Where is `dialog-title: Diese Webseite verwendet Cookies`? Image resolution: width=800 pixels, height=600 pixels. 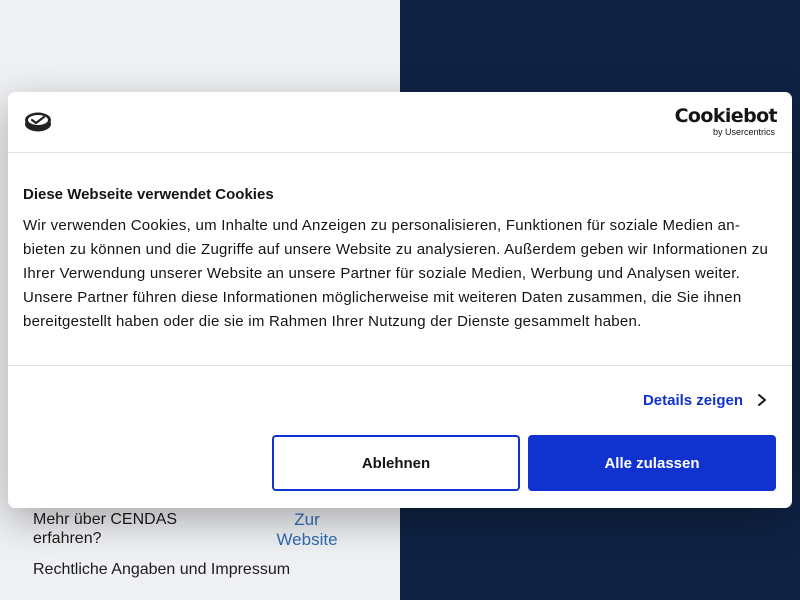 dialog-title: Diese Webseite verwendet Cookies is located at coordinates (148, 194).